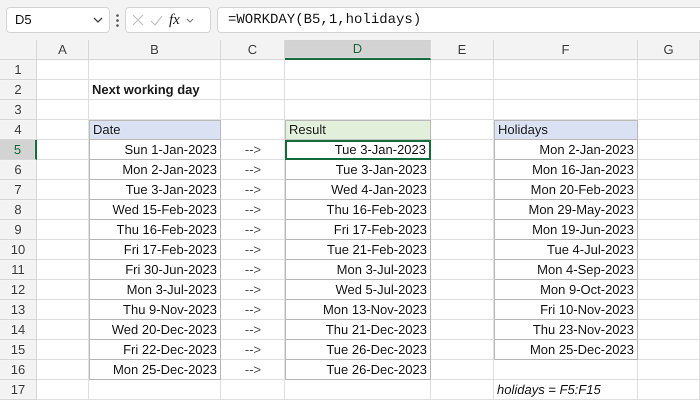 This screenshot has height=400, width=700. Describe the element at coordinates (566, 270) in the screenshot. I see `table-cell: Mon 4-Sep-2023` at that location.